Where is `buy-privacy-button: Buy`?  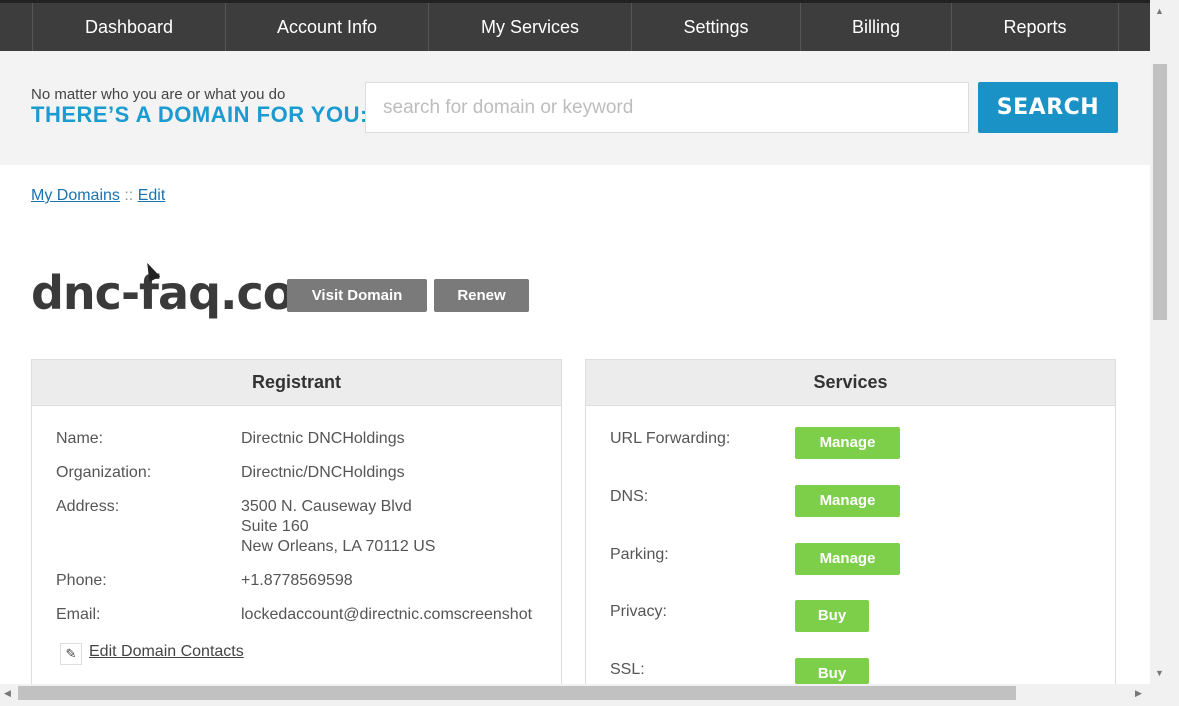 buy-privacy-button: Buy is located at coordinates (832, 616).